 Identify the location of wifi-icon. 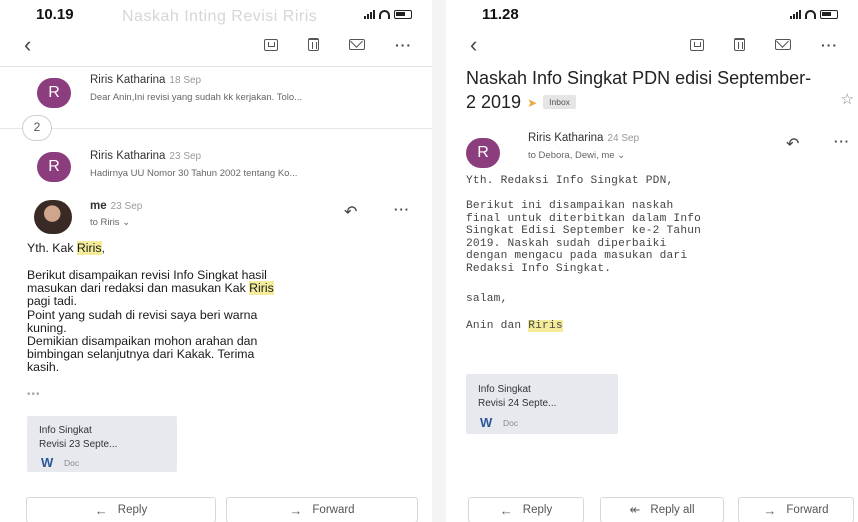
(810, 14).